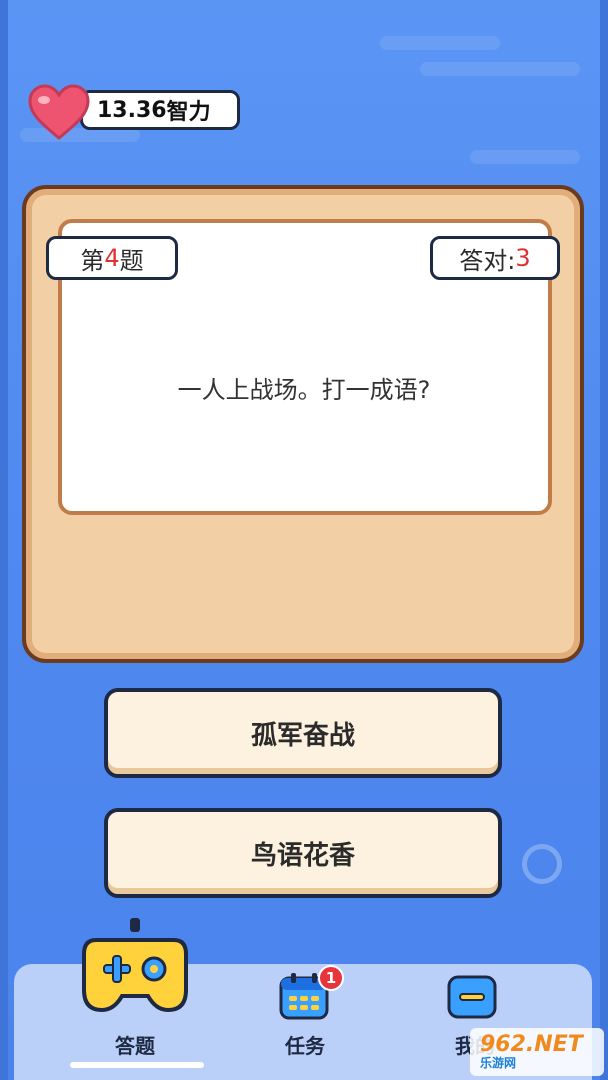 Image resolution: width=608 pixels, height=1080 pixels. Describe the element at coordinates (59, 112) in the screenshot. I see `heart-icon` at that location.